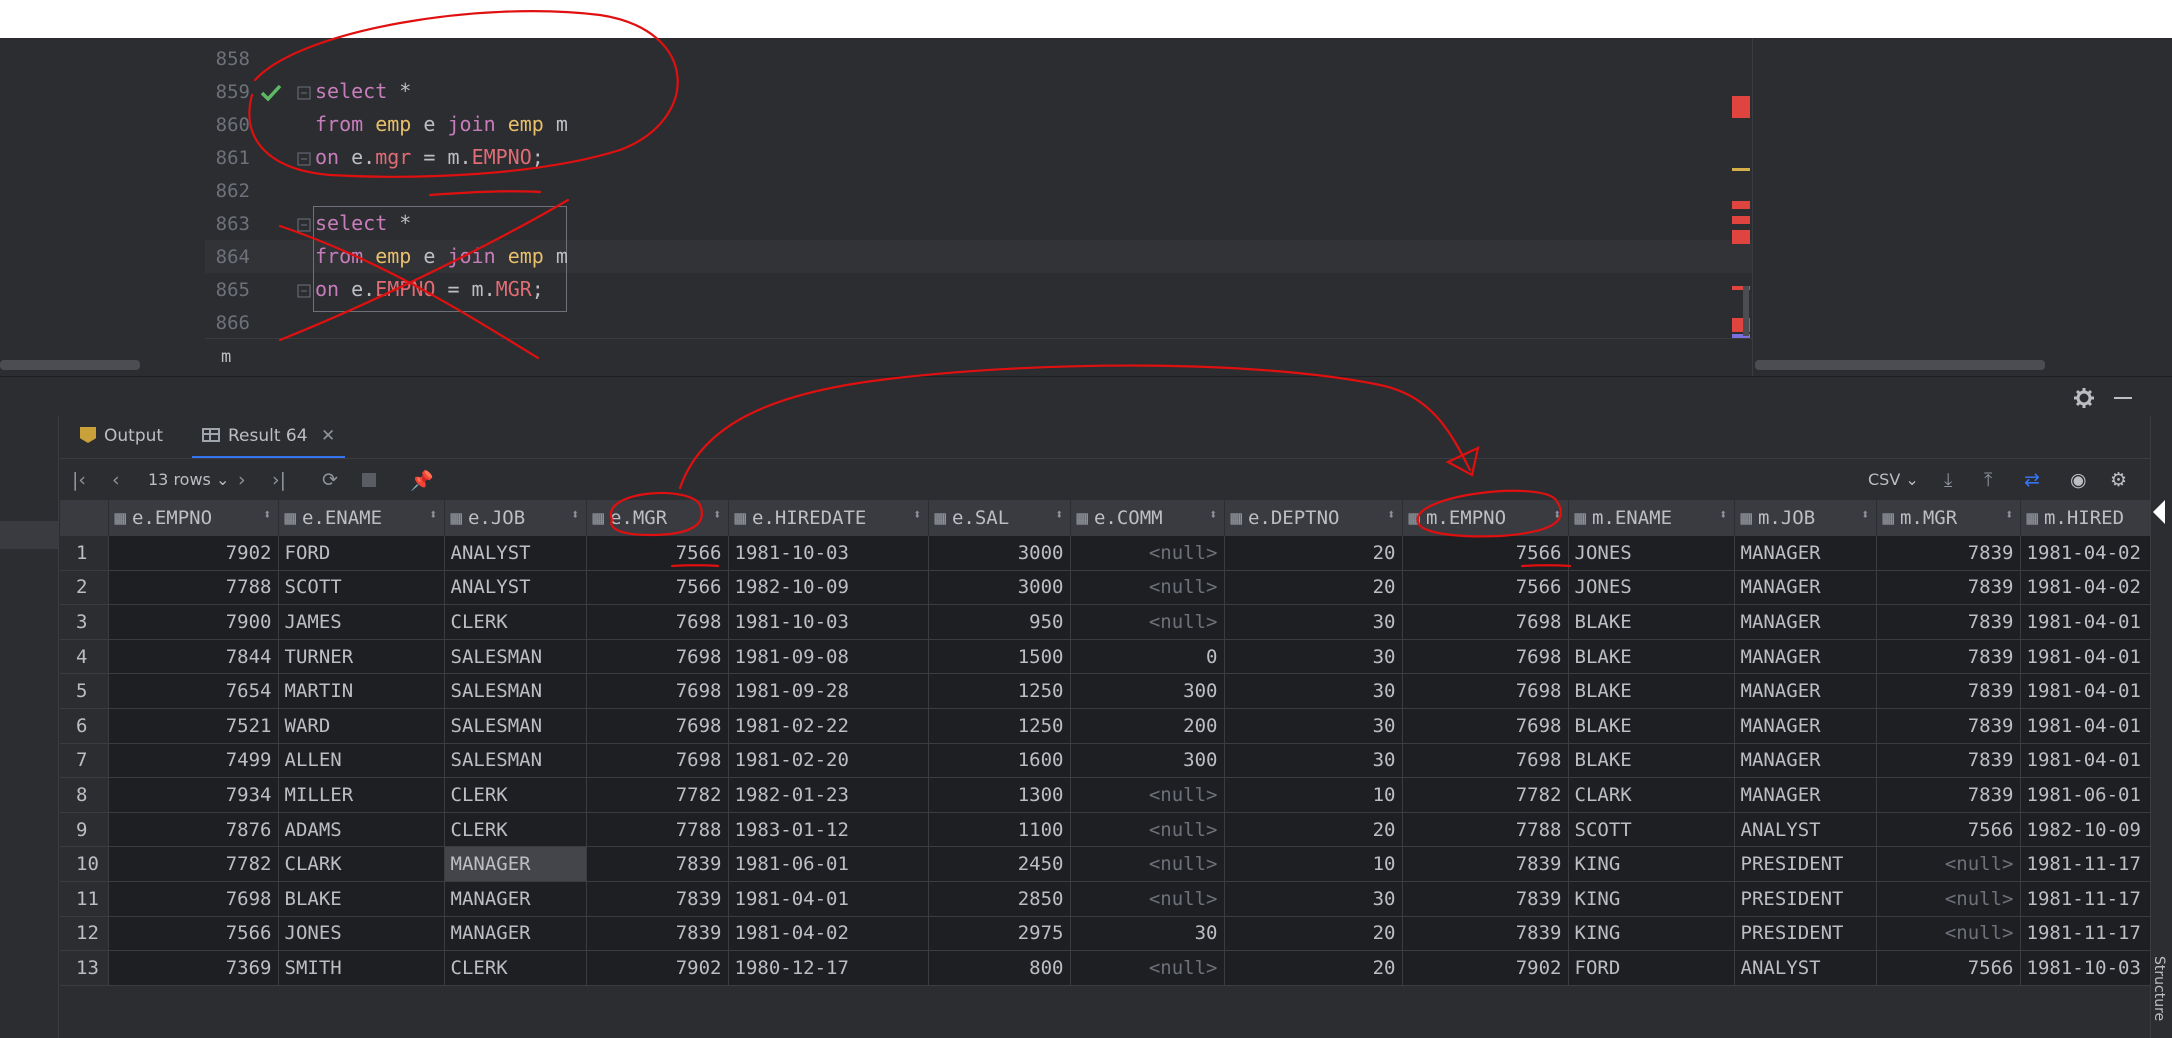 The height and width of the screenshot is (1038, 2172). What do you see at coordinates (361, 622) in the screenshot?
I see `table-cell: JAMES` at bounding box center [361, 622].